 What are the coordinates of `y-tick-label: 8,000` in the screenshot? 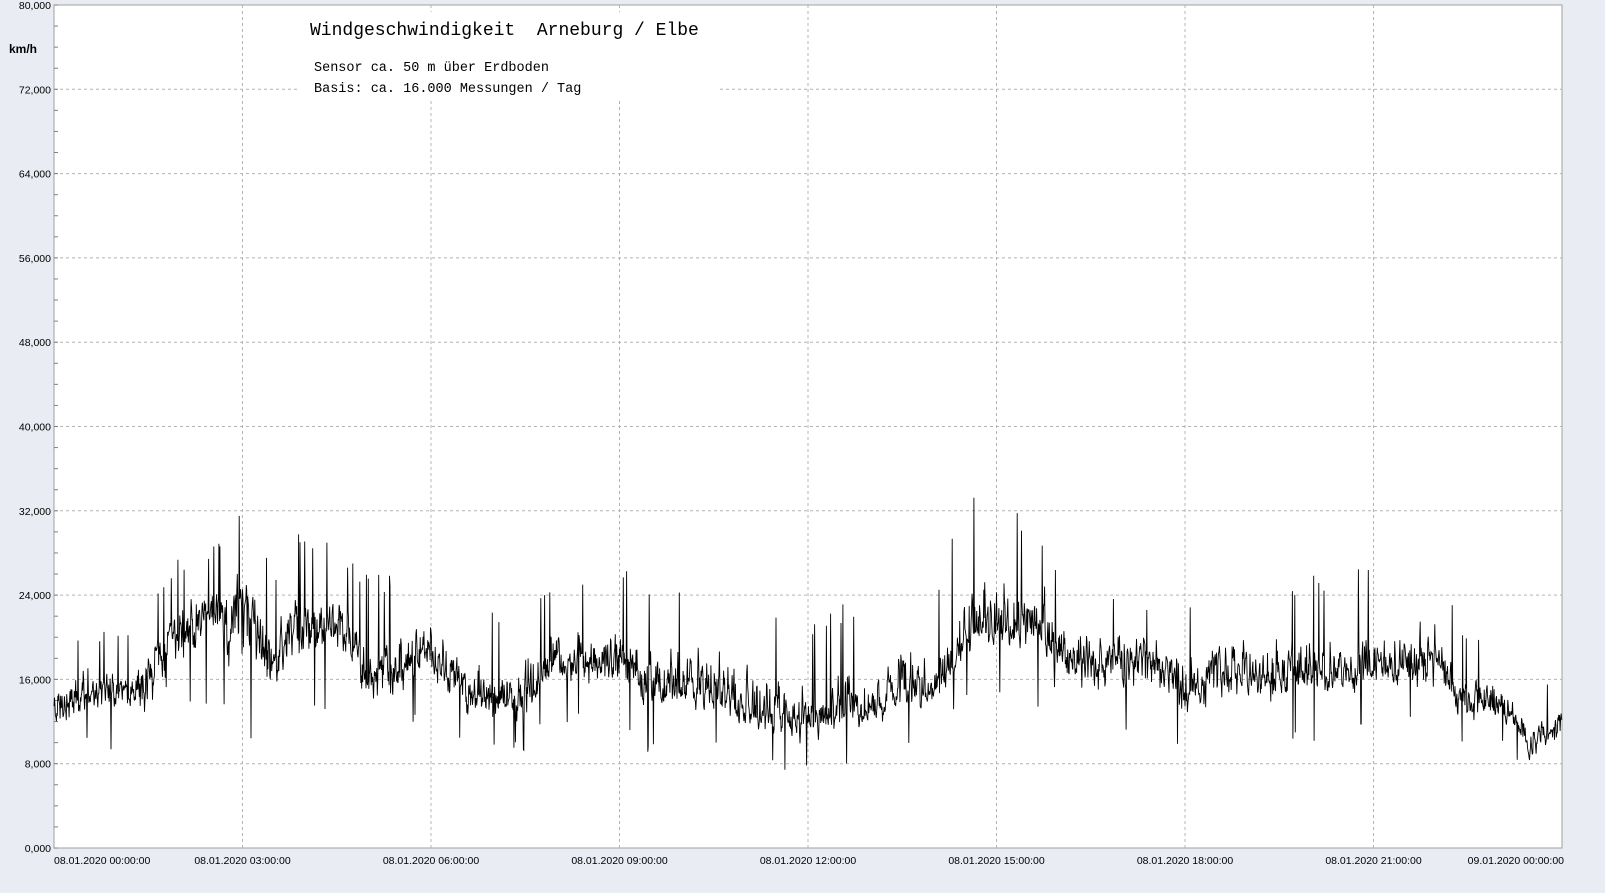 It's located at (38, 765).